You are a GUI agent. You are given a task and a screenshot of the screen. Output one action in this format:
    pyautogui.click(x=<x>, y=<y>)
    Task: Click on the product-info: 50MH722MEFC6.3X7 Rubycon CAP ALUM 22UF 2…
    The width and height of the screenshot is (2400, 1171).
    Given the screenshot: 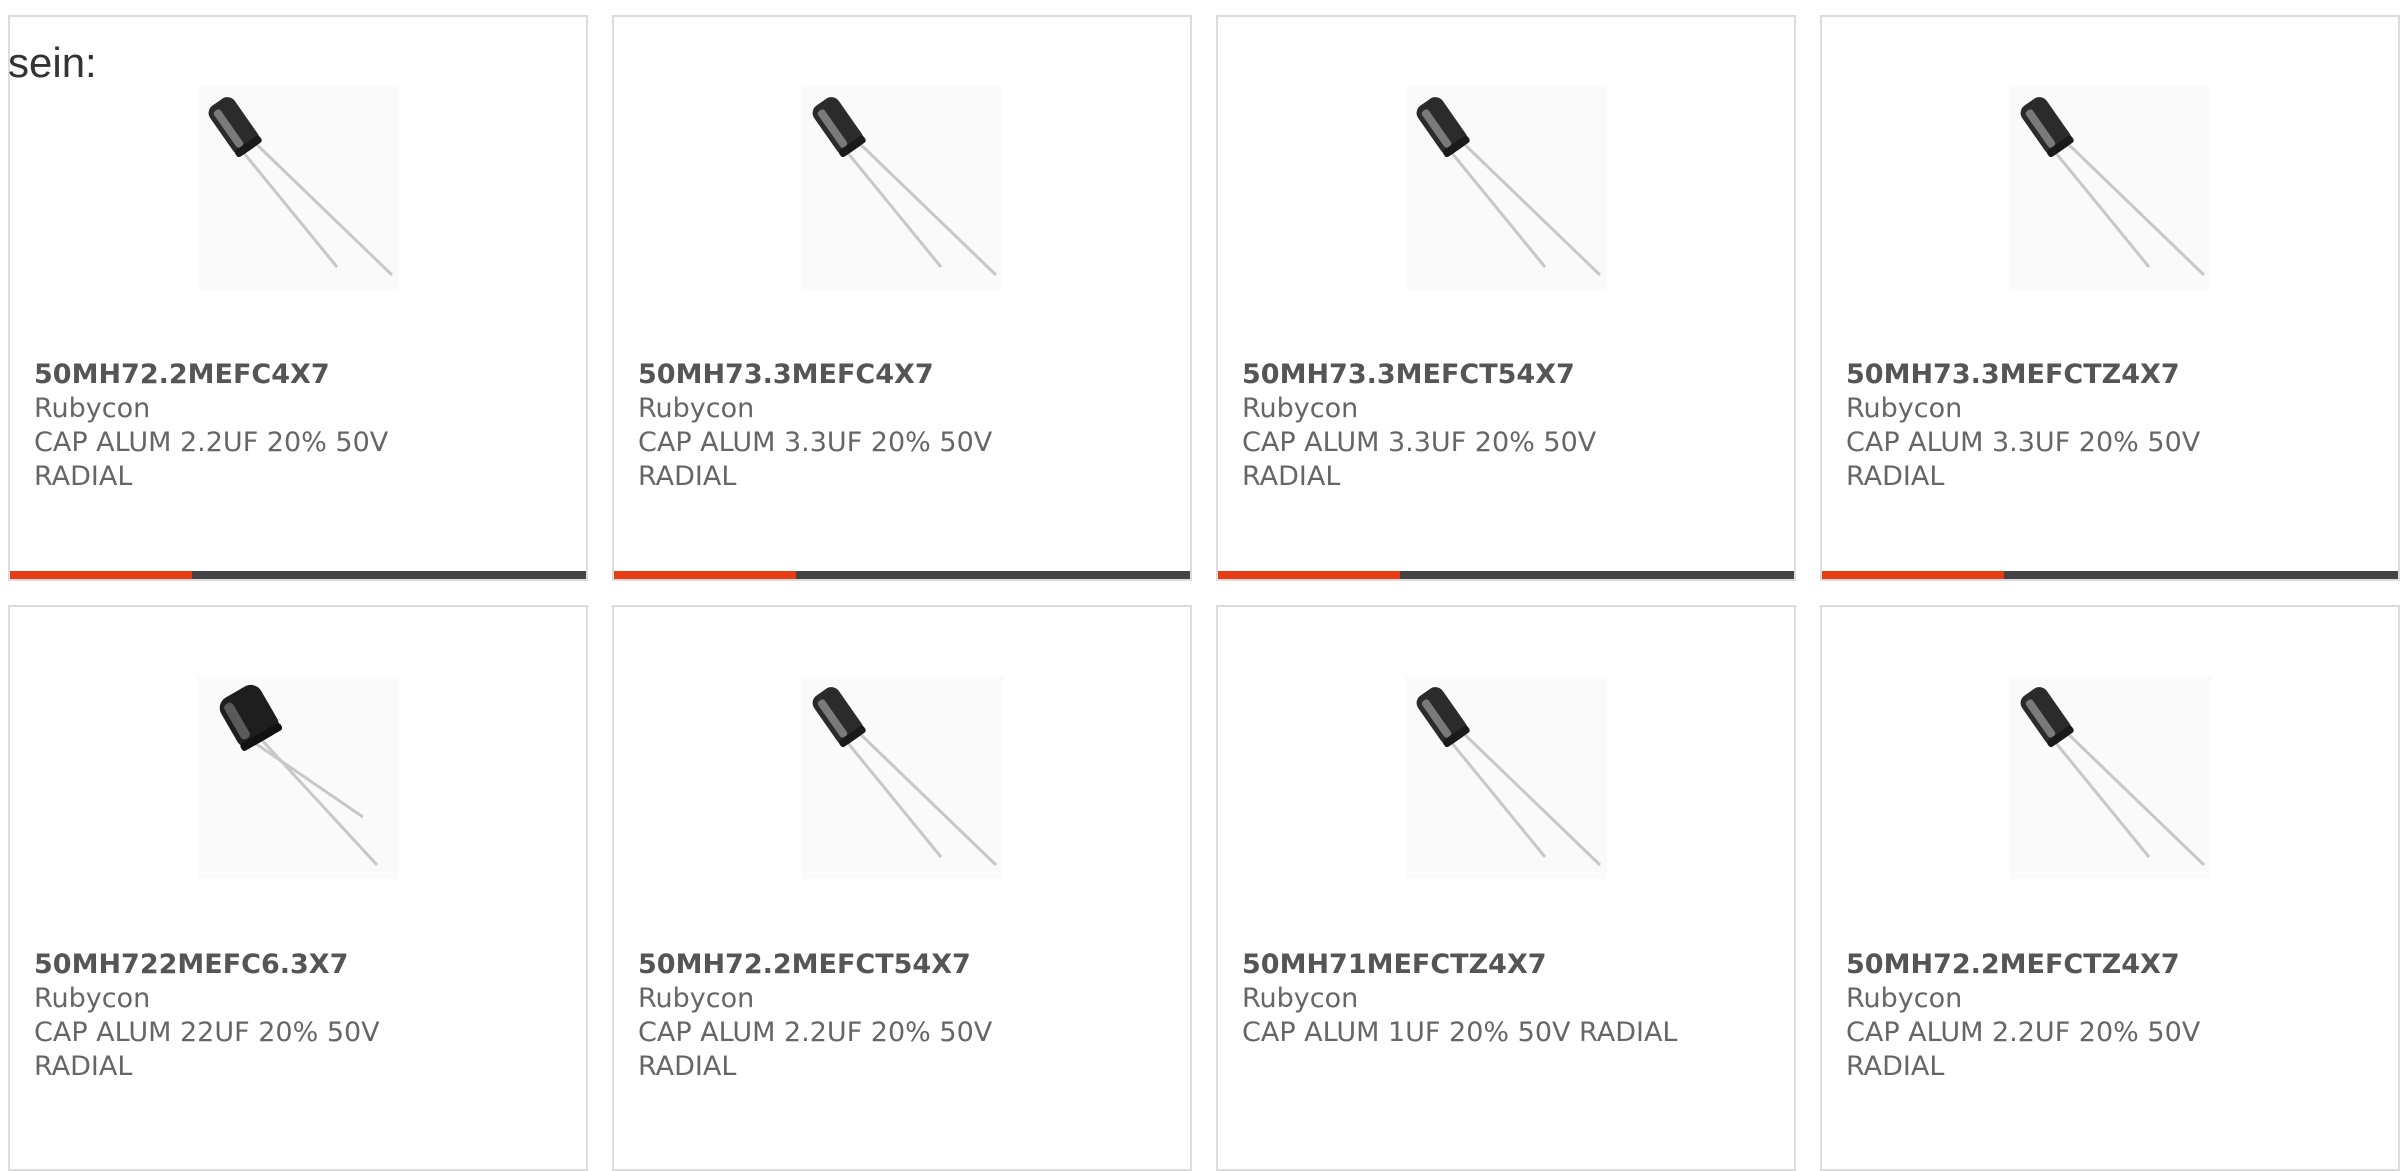 What is the action you would take?
    pyautogui.click(x=298, y=1016)
    